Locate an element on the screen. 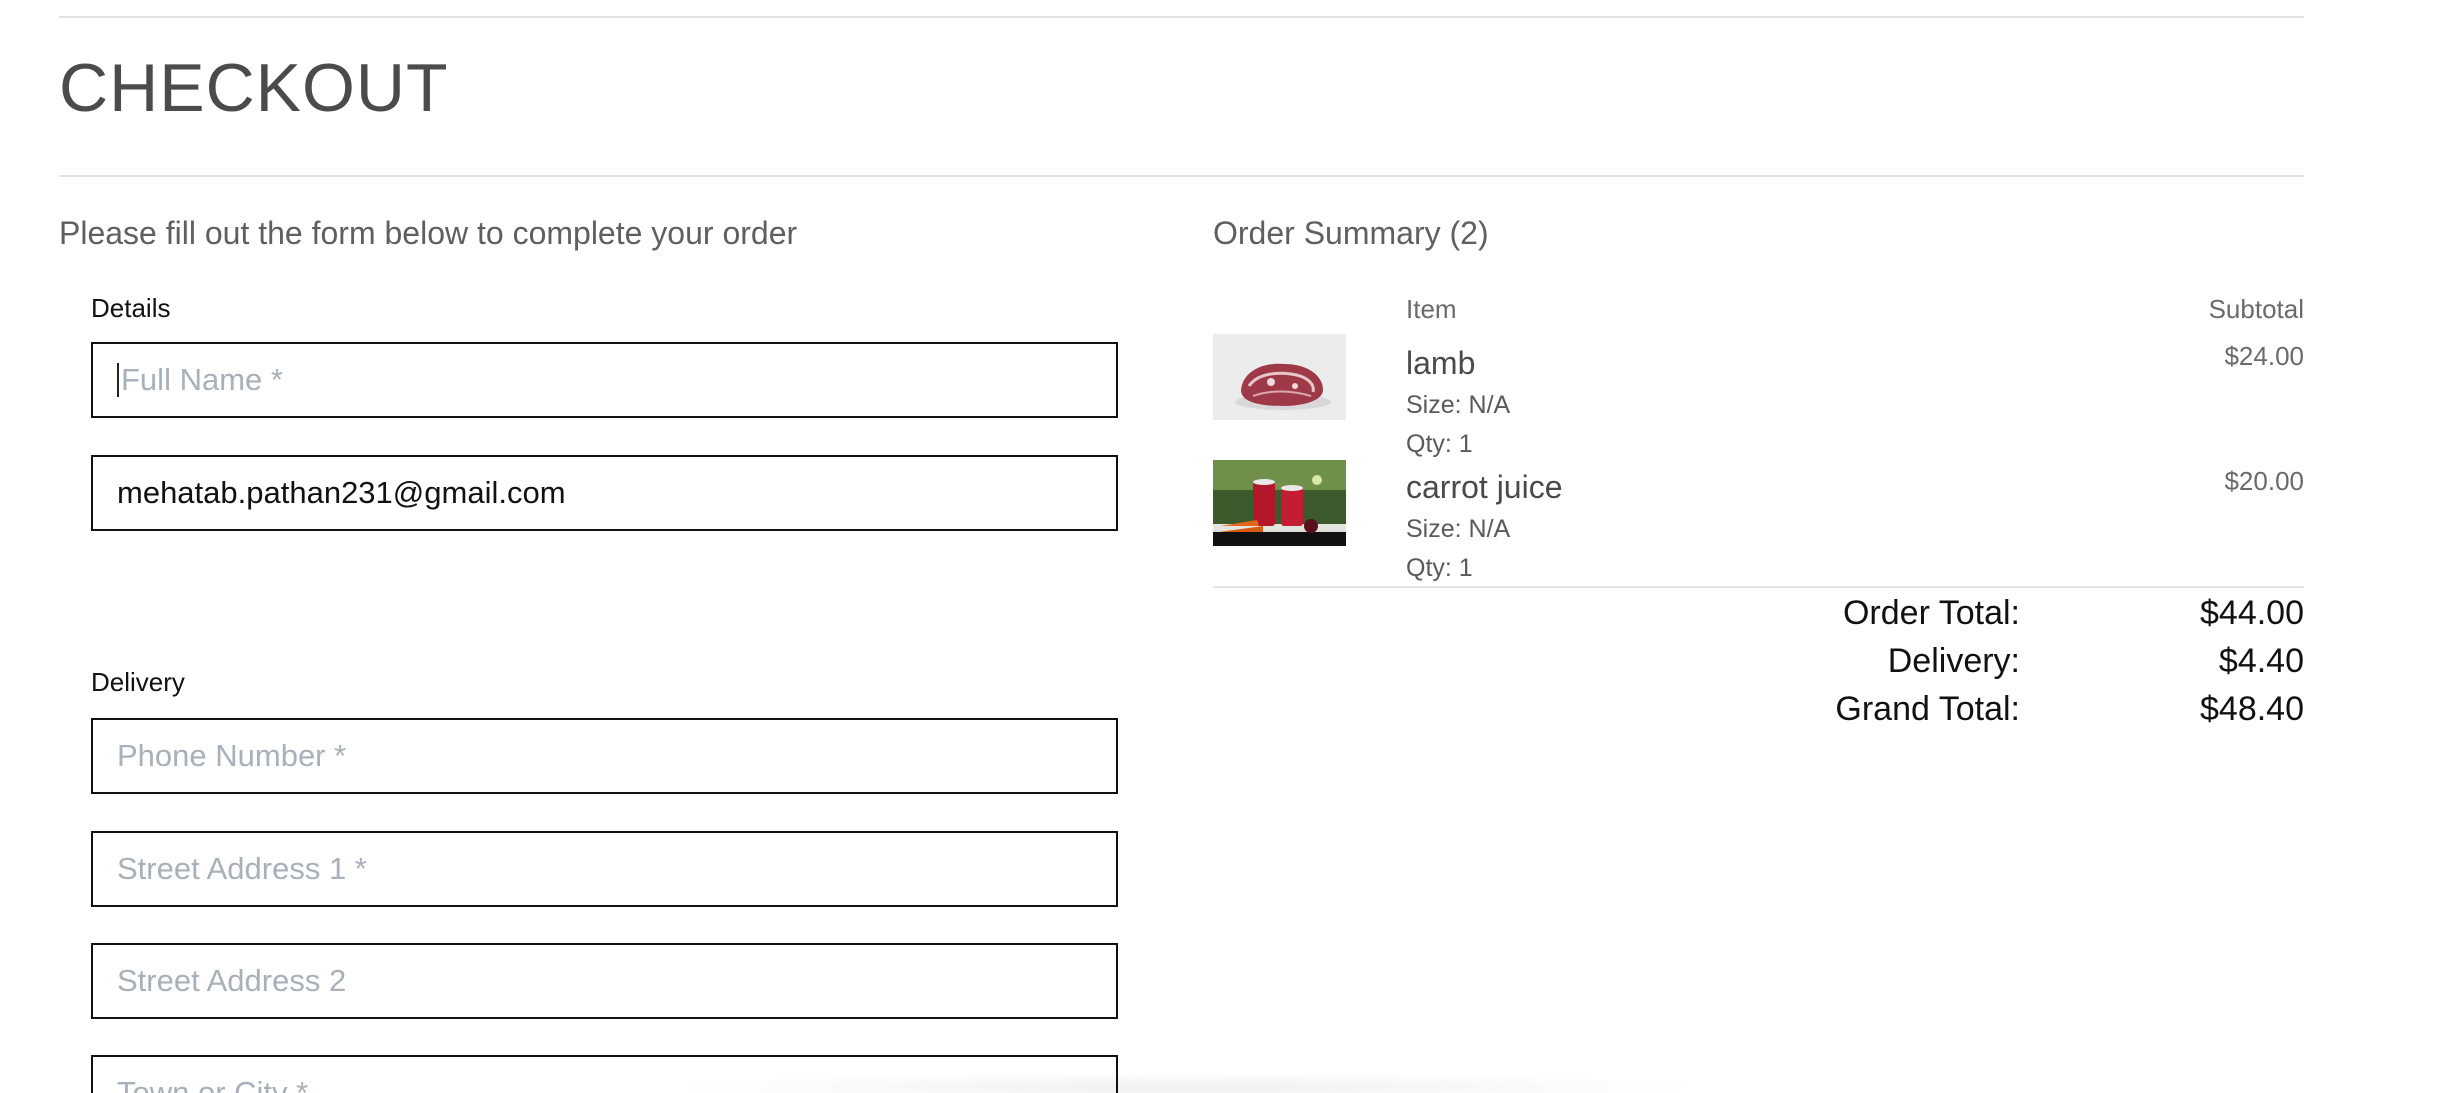  text-caret is located at coordinates (118, 380).